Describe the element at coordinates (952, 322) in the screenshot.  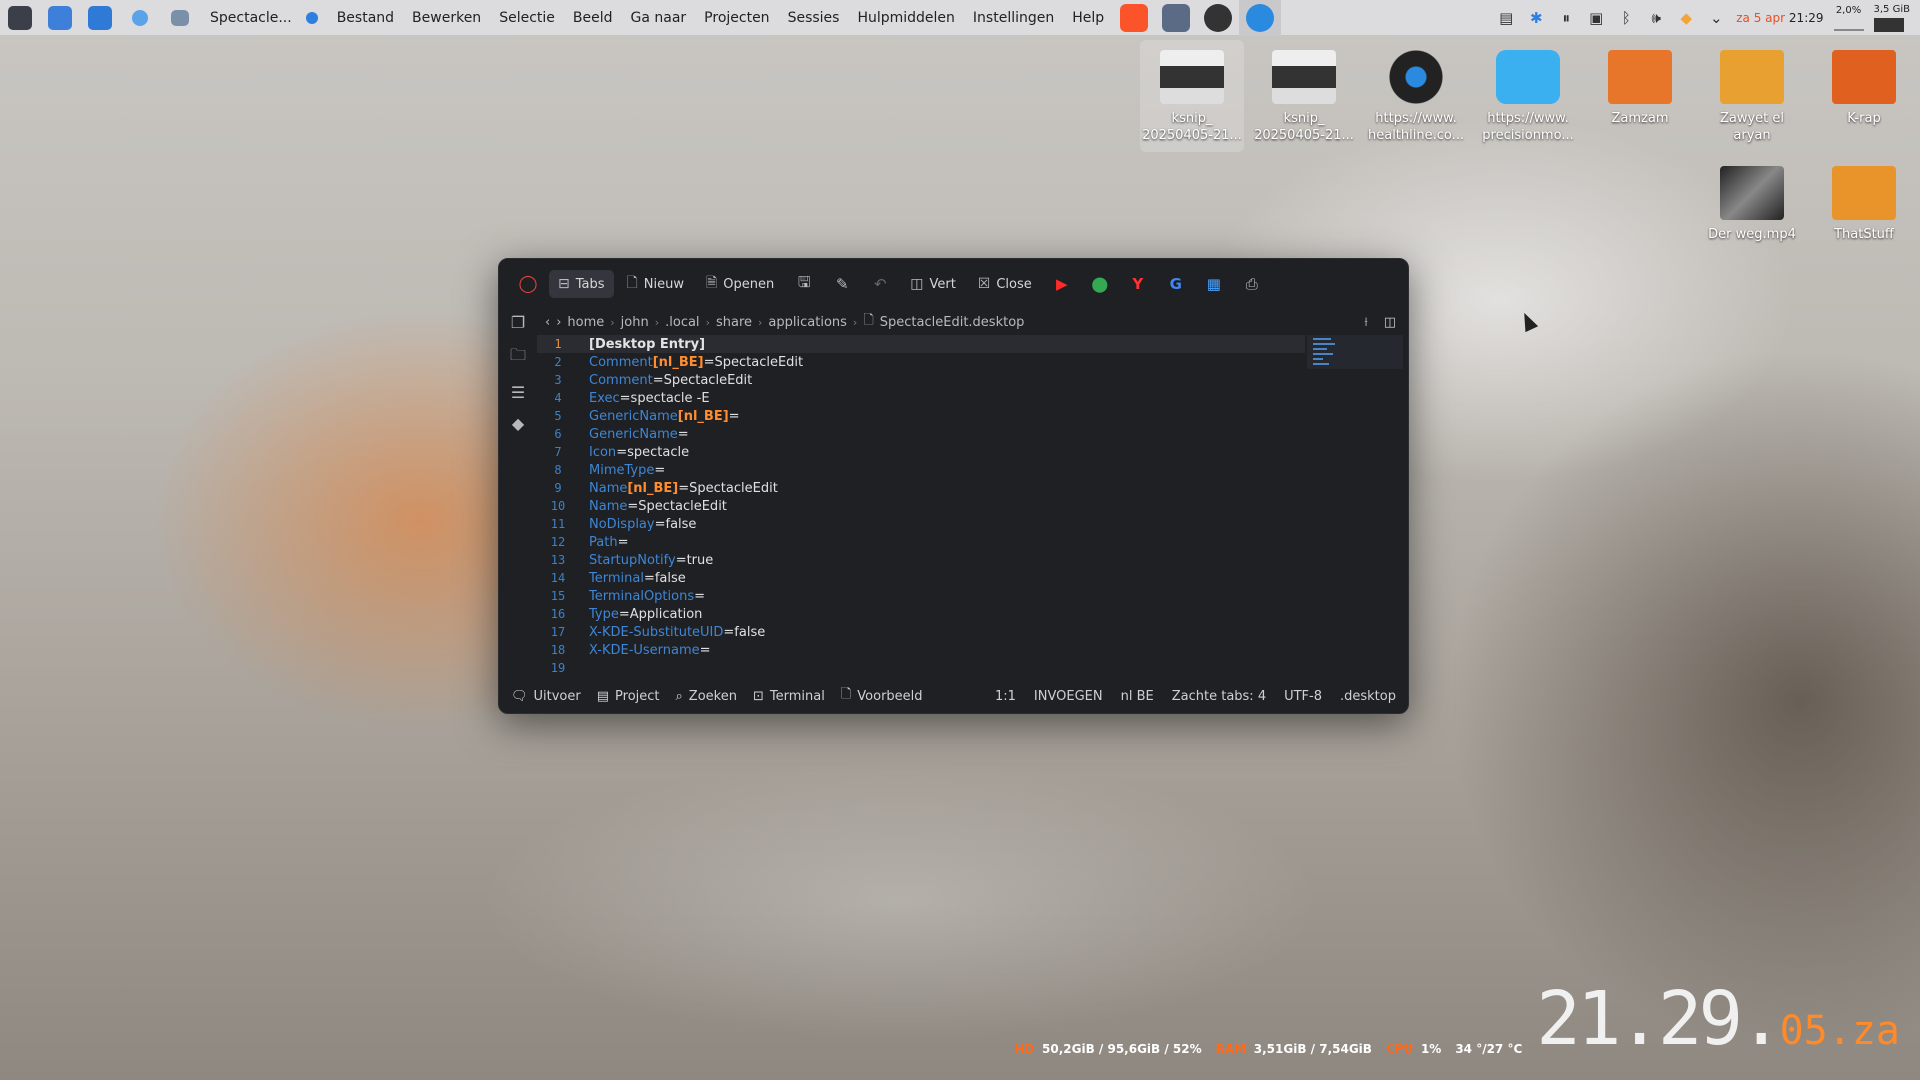
I see `crumb-file: SpectacleEdit.desktop` at that location.